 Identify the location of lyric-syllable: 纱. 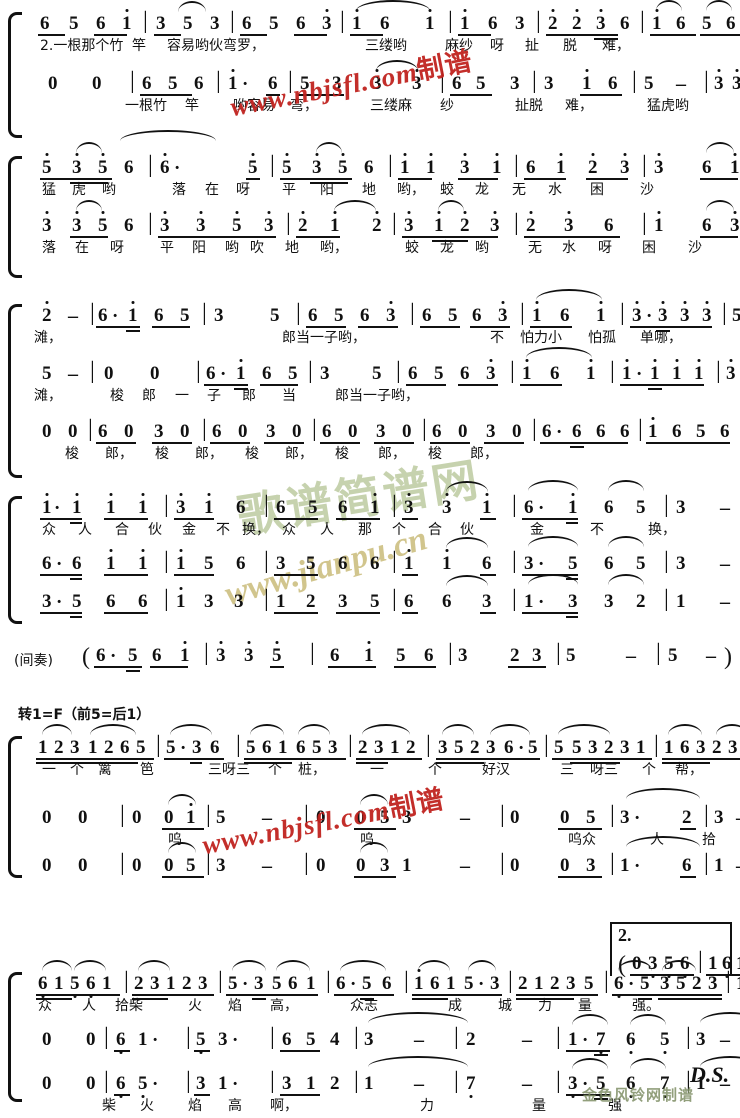
(447, 106).